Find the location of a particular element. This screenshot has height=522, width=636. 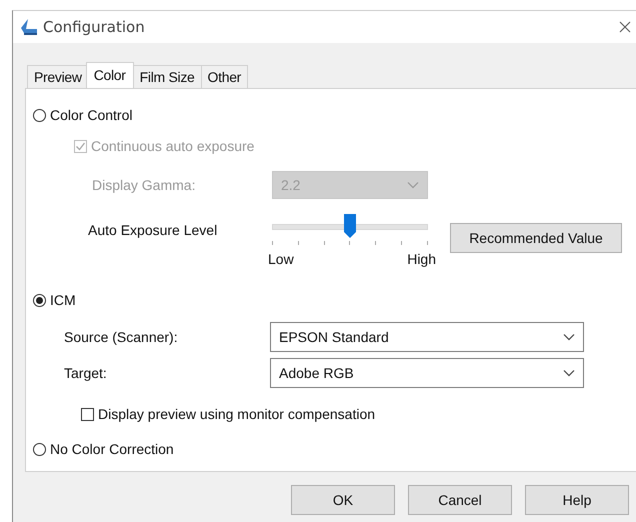

target-dropdown: Adobe RGB is located at coordinates (427, 373).